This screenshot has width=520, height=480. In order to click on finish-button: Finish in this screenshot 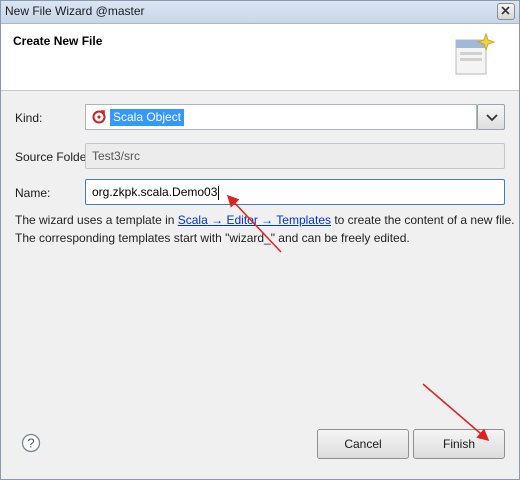, I will do `click(459, 444)`.